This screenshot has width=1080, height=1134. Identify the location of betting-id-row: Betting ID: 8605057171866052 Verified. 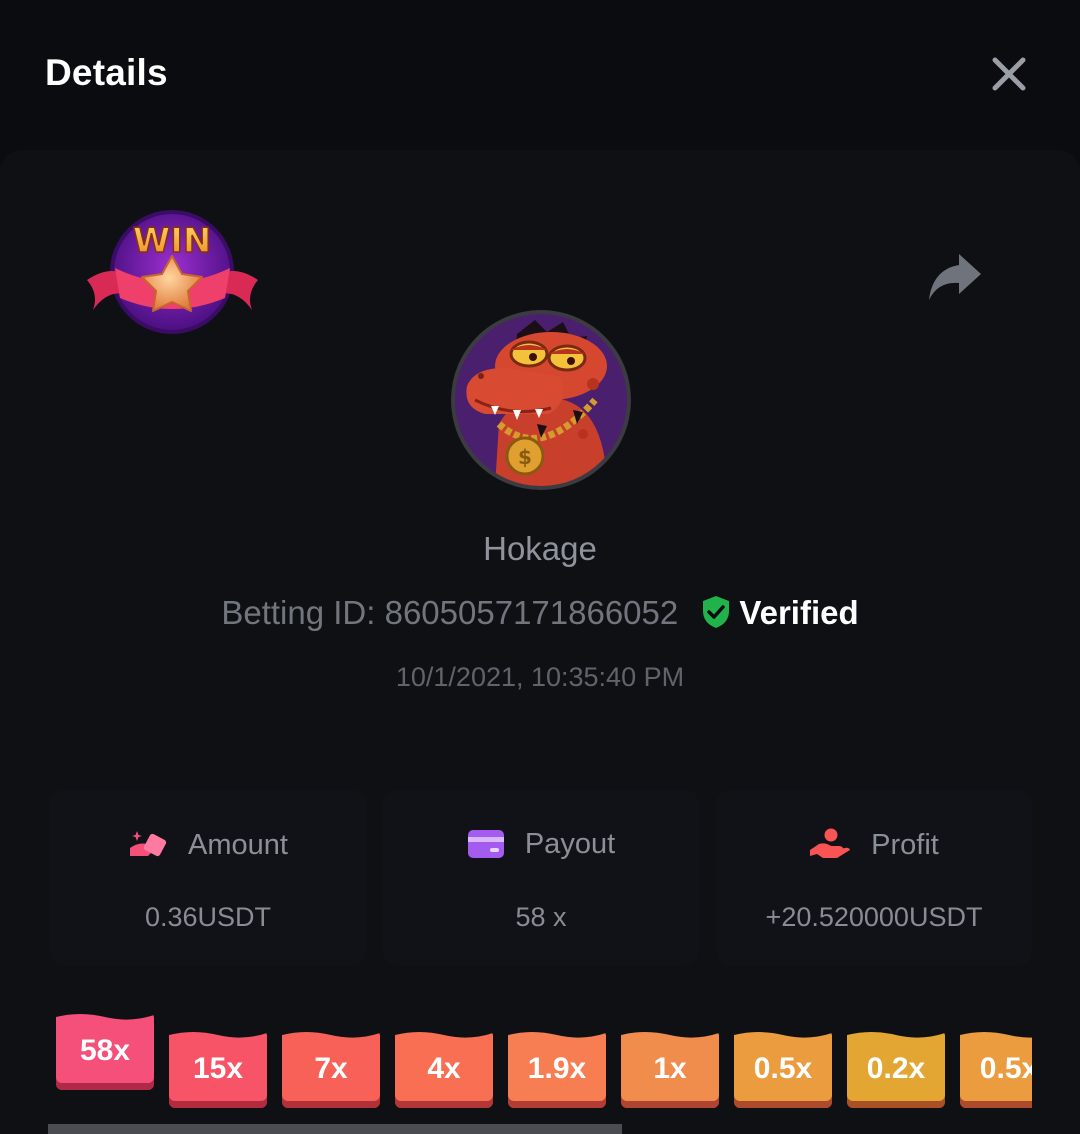
(540, 615).